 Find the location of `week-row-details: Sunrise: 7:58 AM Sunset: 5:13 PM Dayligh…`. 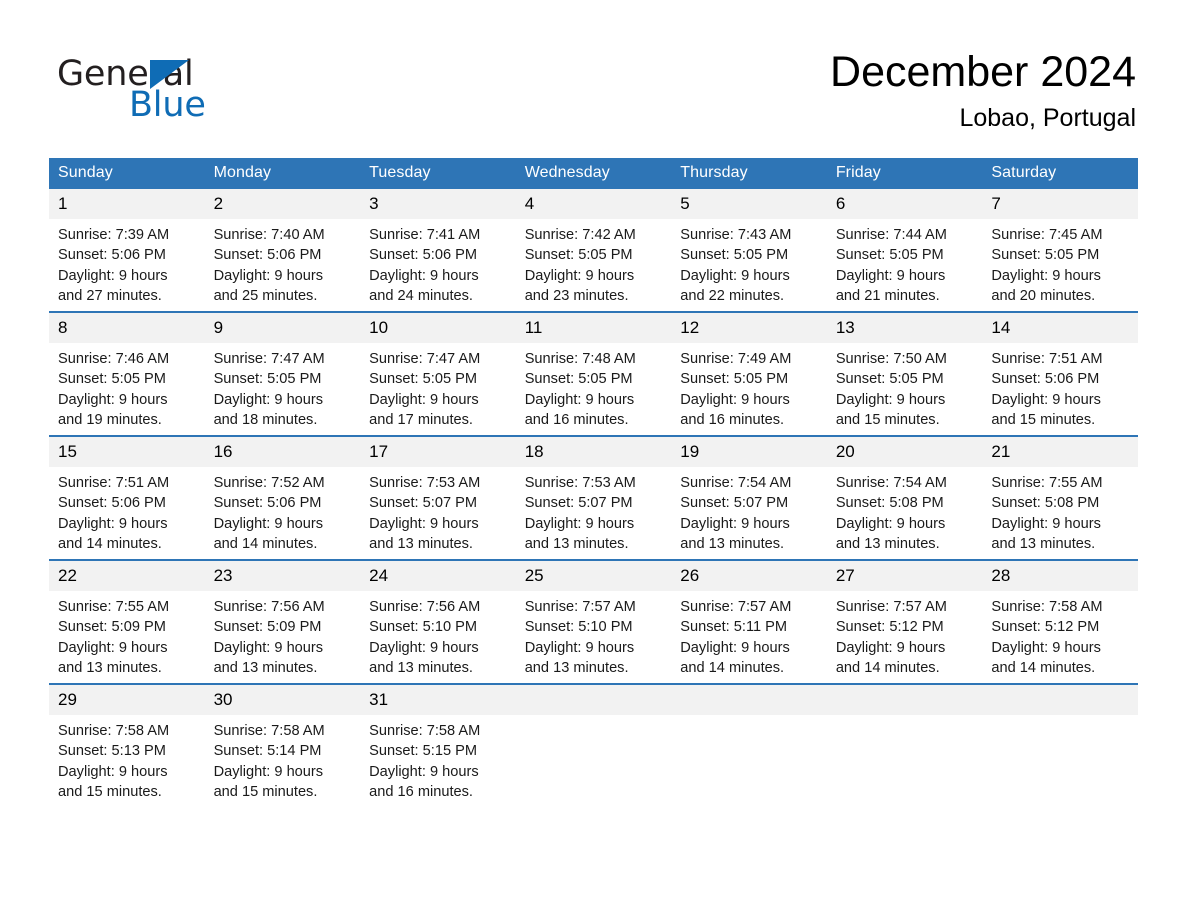

week-row-details: Sunrise: 7:58 AM Sunset: 5:13 PM Dayligh… is located at coordinates (593, 761).